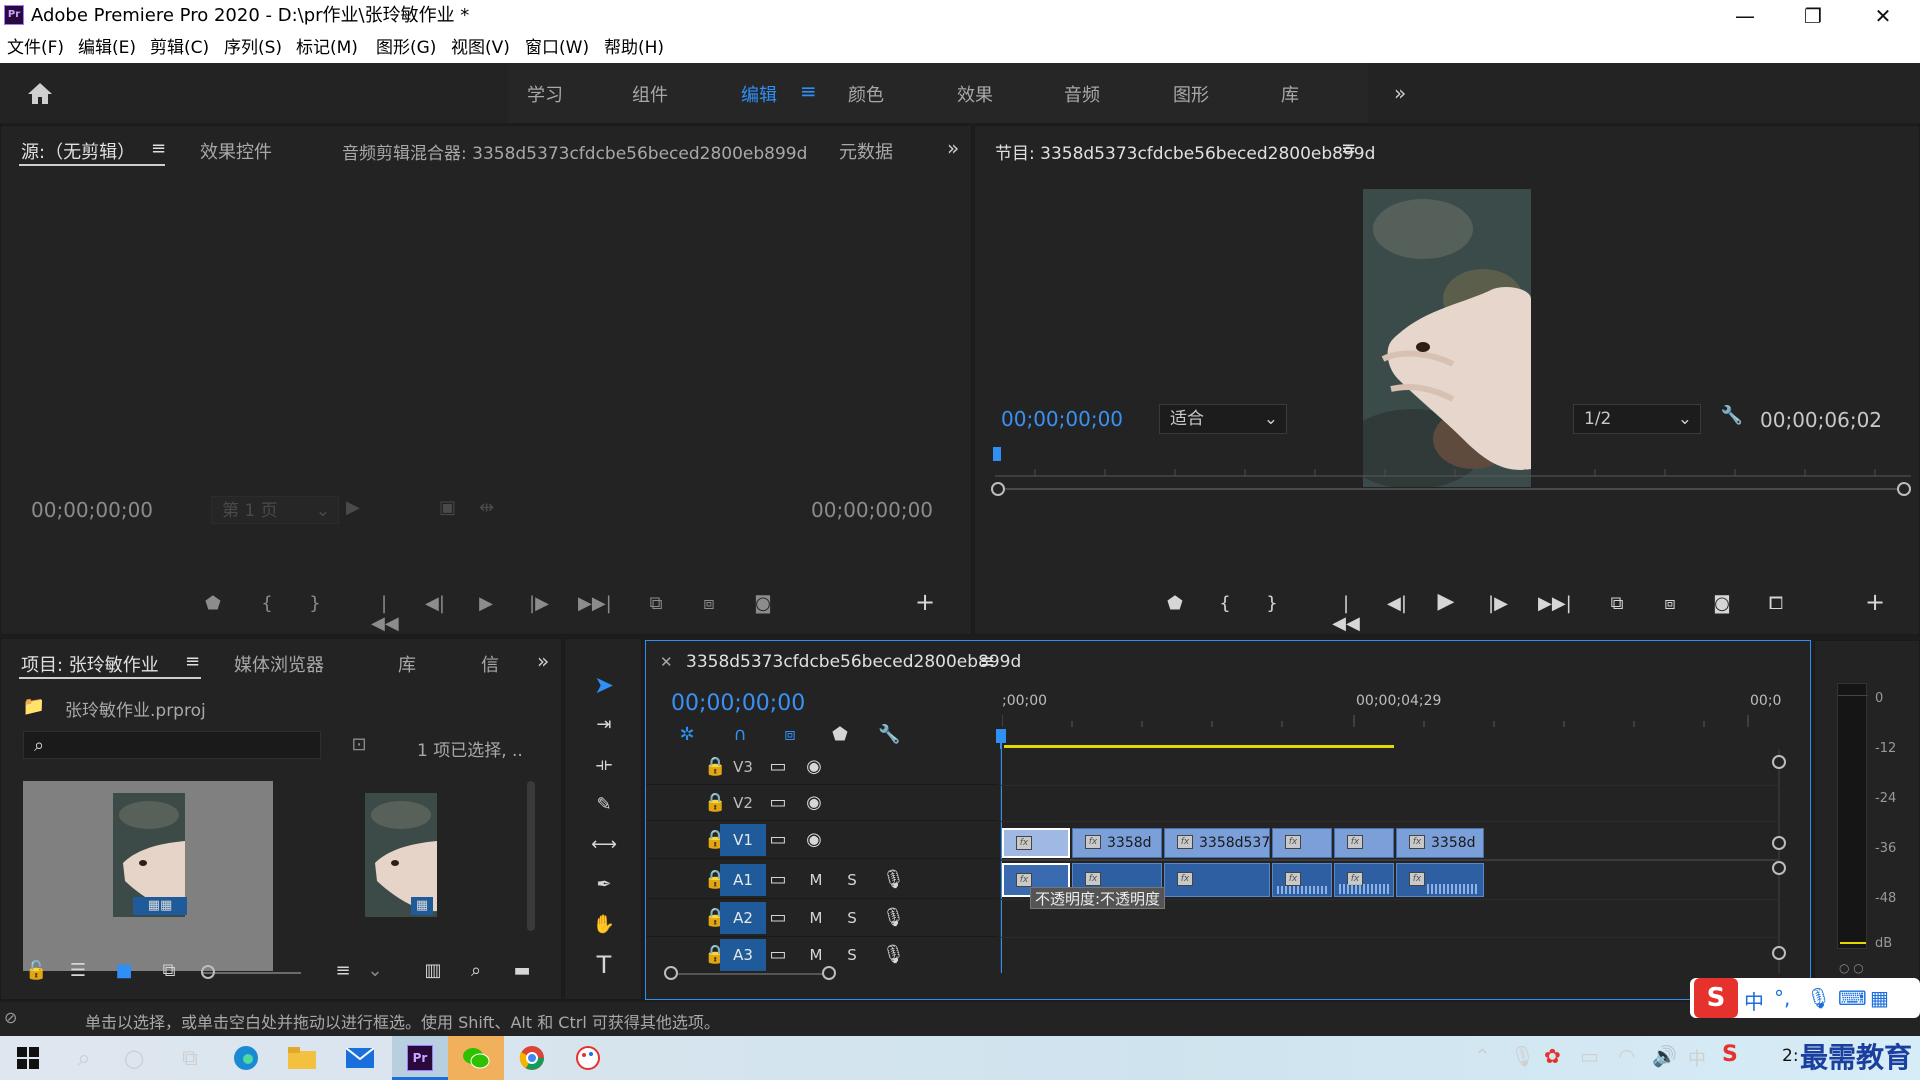 The height and width of the screenshot is (1080, 1920). I want to click on tab-info: 信, so click(490, 664).